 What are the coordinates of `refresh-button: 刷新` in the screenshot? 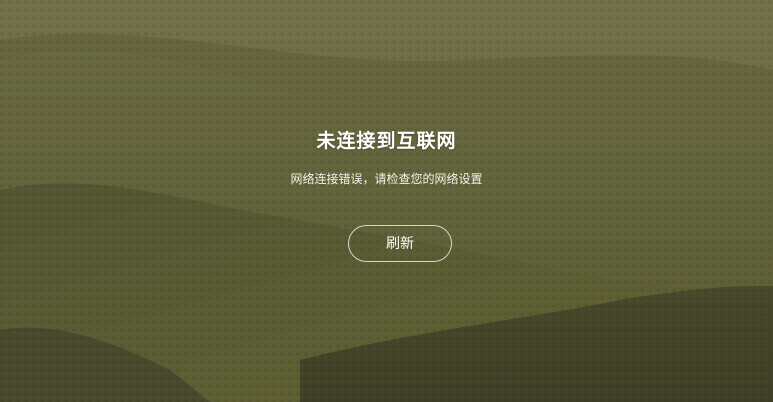 It's located at (400, 243).